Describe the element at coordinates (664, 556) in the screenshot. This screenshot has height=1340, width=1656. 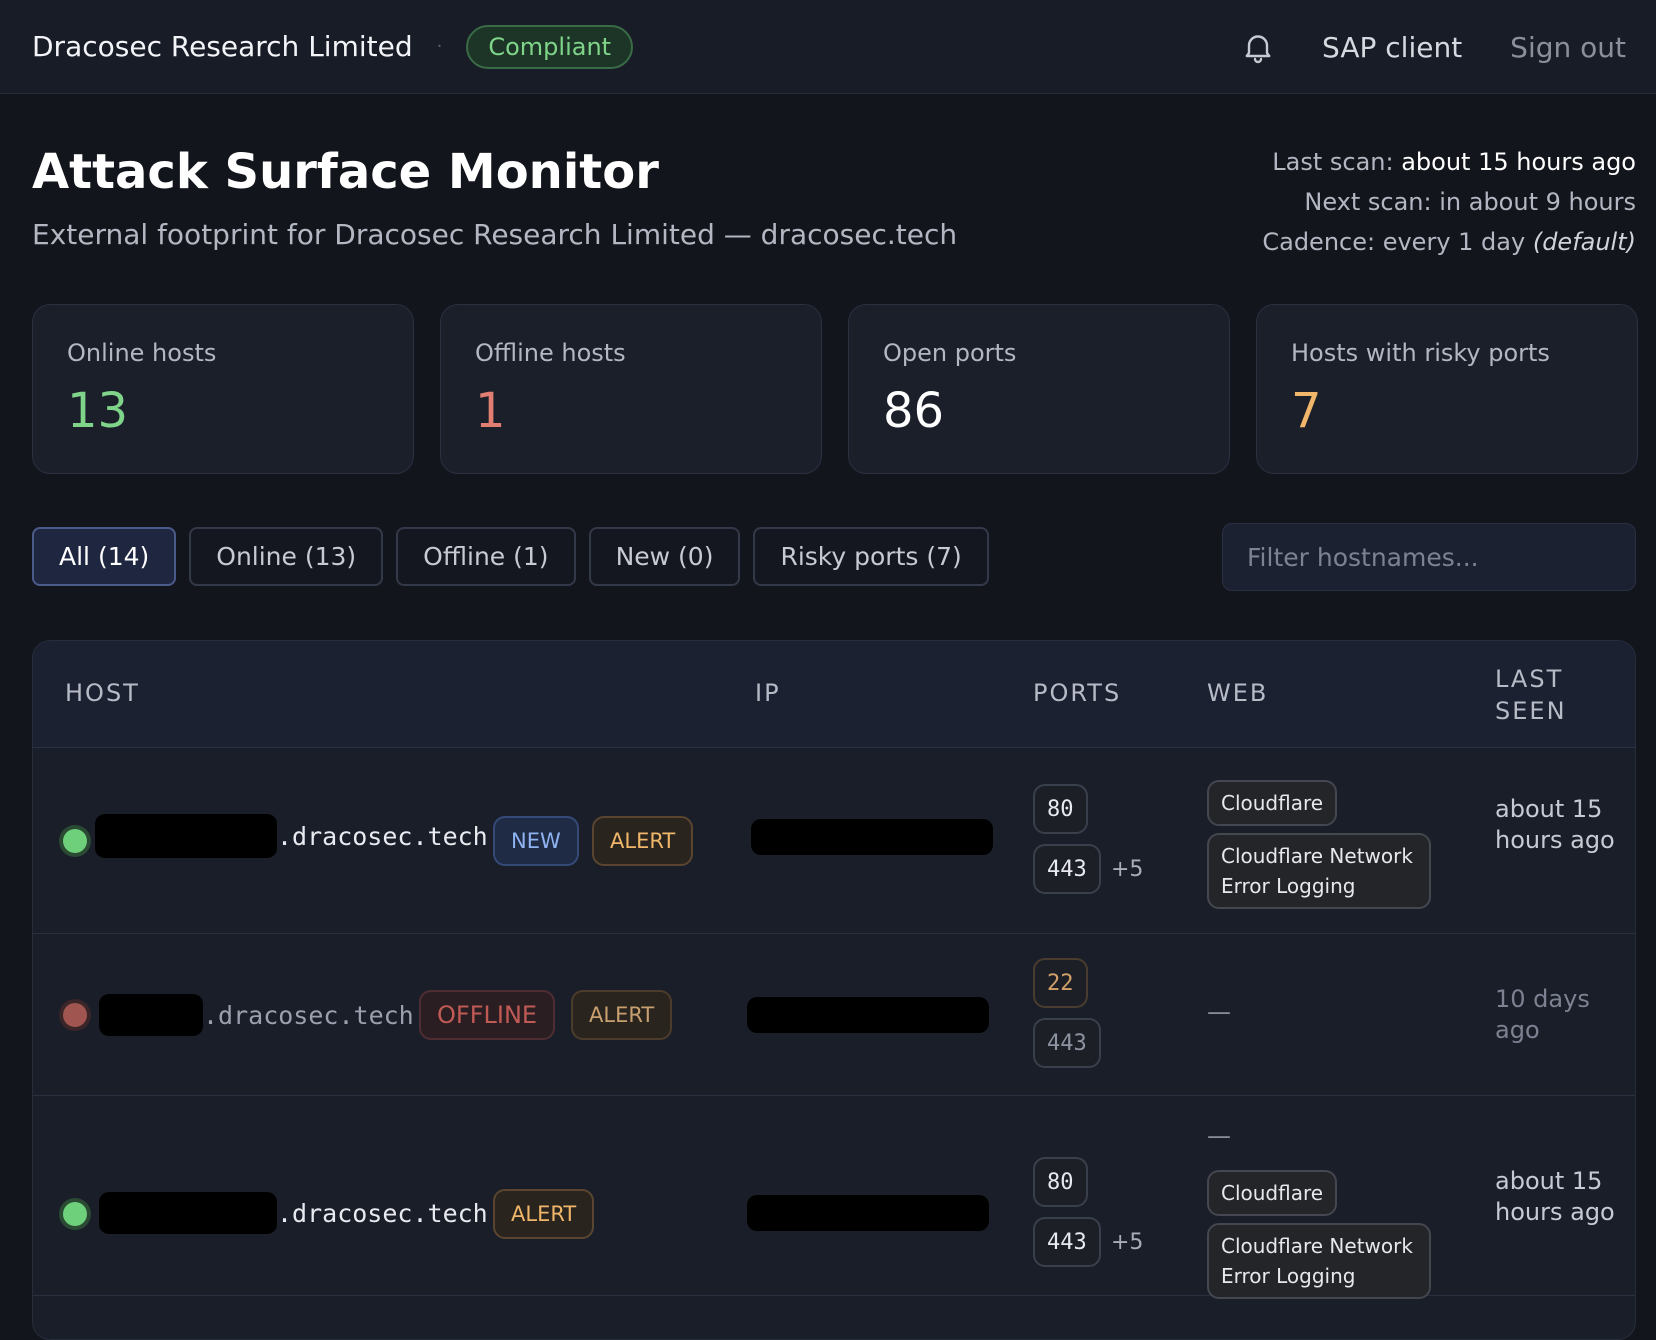
I see `filter-new: New (0)` at that location.